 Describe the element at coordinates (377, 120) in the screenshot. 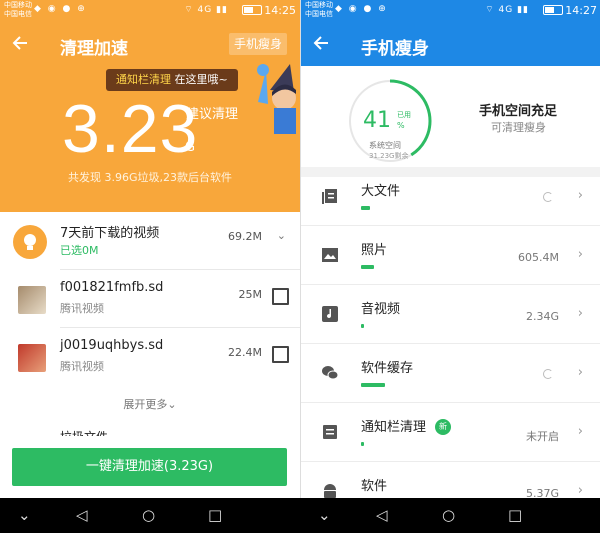

I see `gauge-value: 41` at that location.